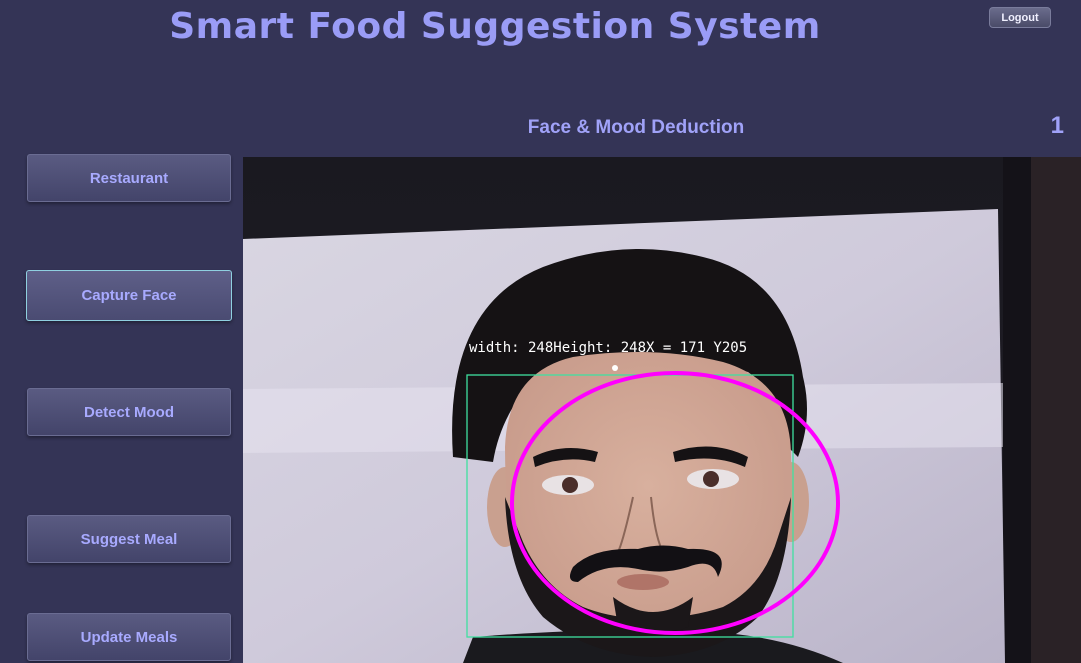 The width and height of the screenshot is (1081, 663). I want to click on face-metrics-label: width: 248Height: 248X = 171 Y205, so click(608, 348).